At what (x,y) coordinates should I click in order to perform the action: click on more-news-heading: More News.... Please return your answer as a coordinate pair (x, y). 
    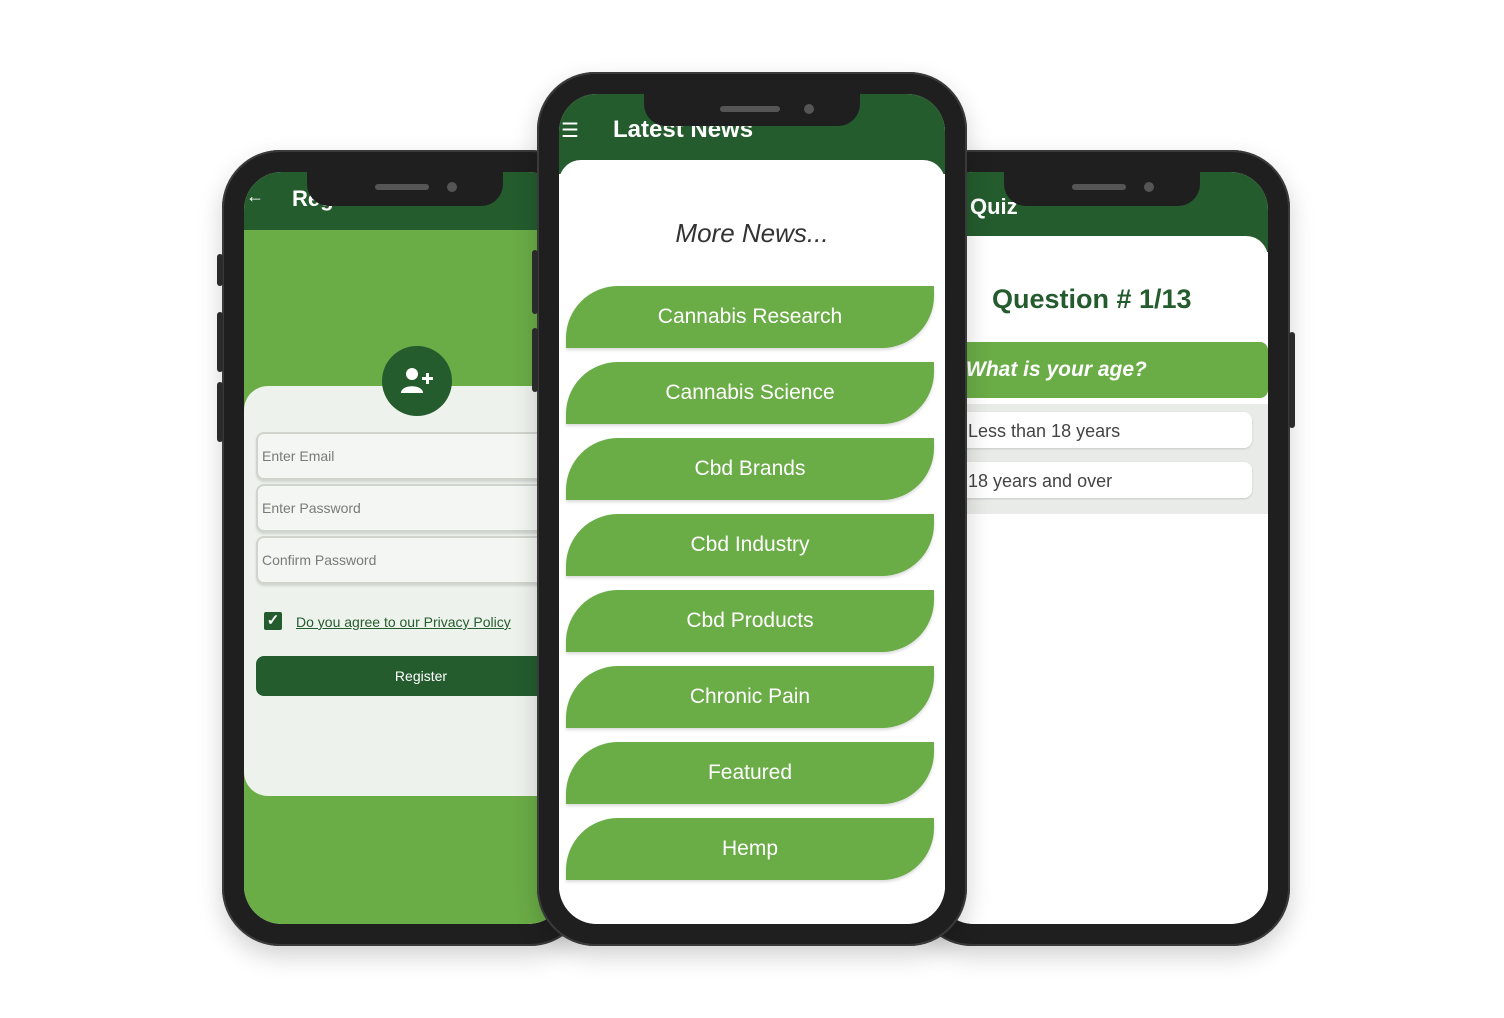
    Looking at the image, I should click on (752, 233).